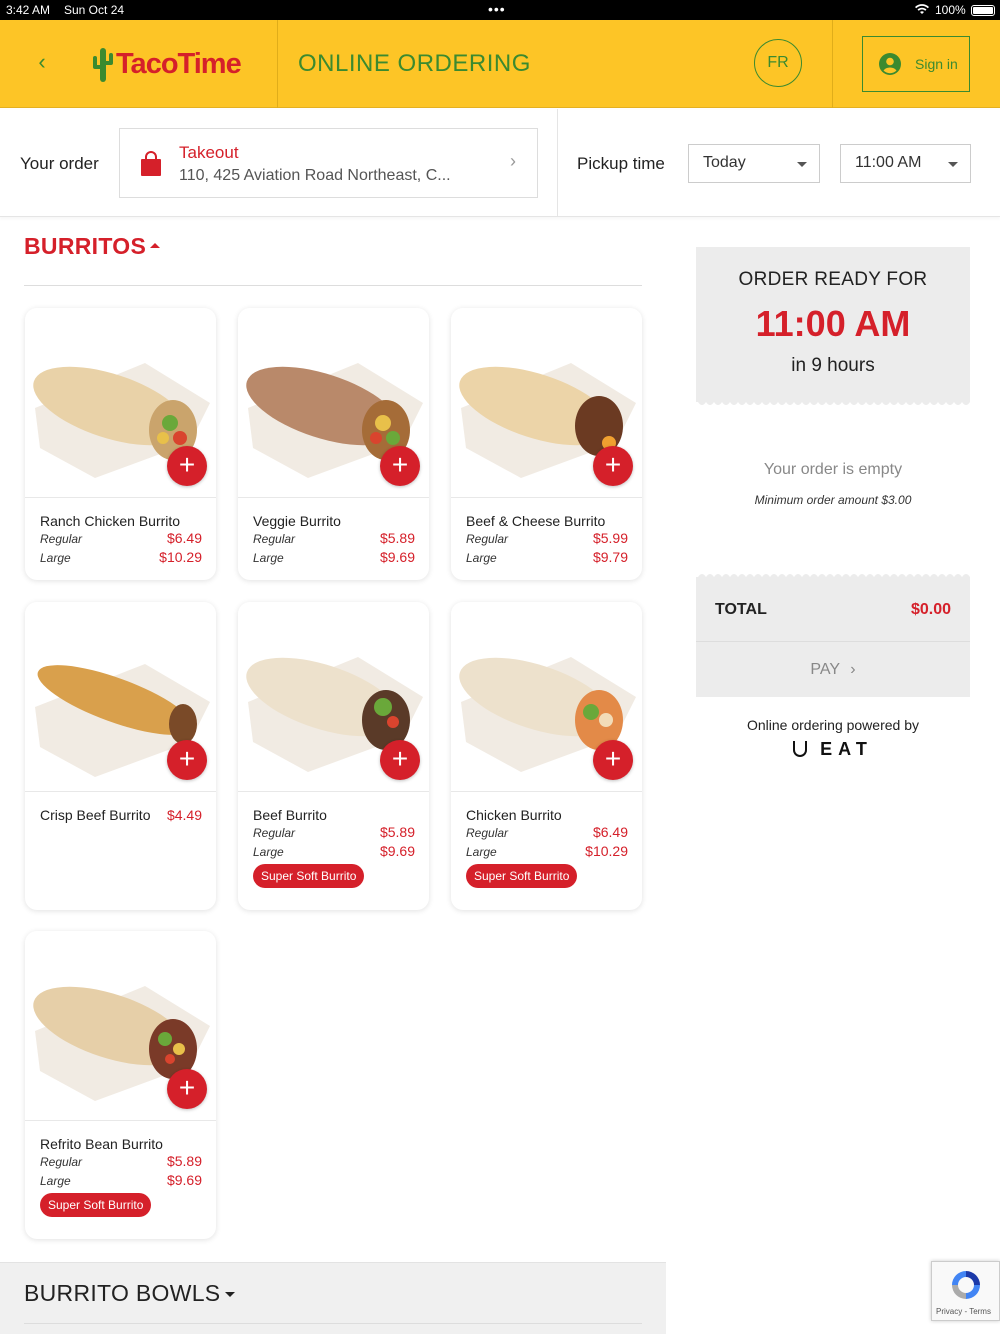  What do you see at coordinates (963, 1311) in the screenshot?
I see `recaptcha-links: Privacy - Terms` at bounding box center [963, 1311].